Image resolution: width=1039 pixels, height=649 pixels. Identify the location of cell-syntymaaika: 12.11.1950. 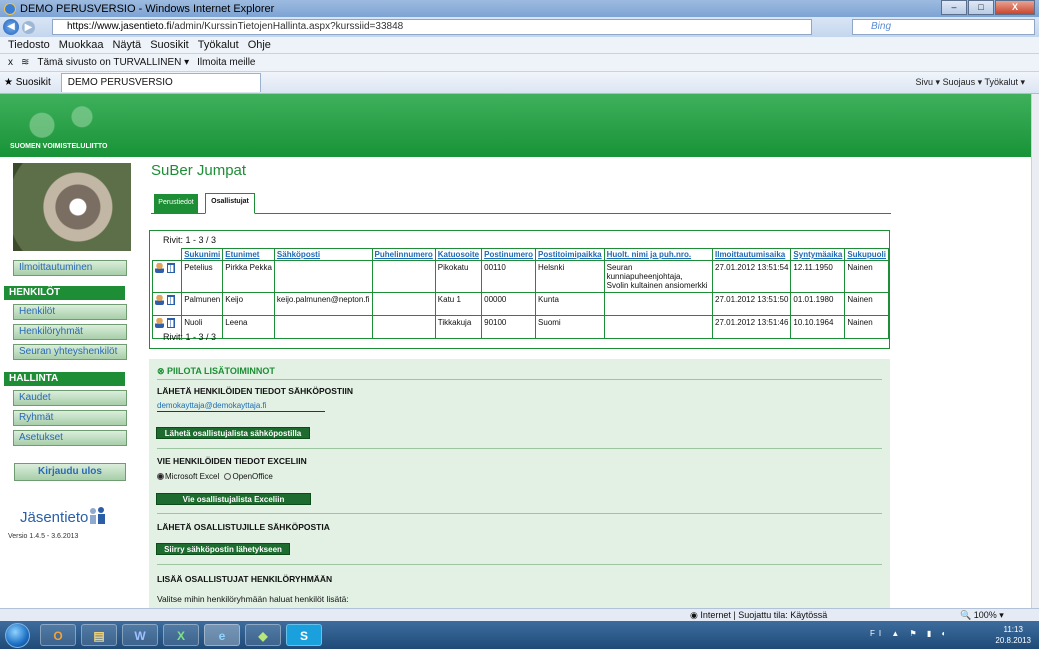
(818, 276).